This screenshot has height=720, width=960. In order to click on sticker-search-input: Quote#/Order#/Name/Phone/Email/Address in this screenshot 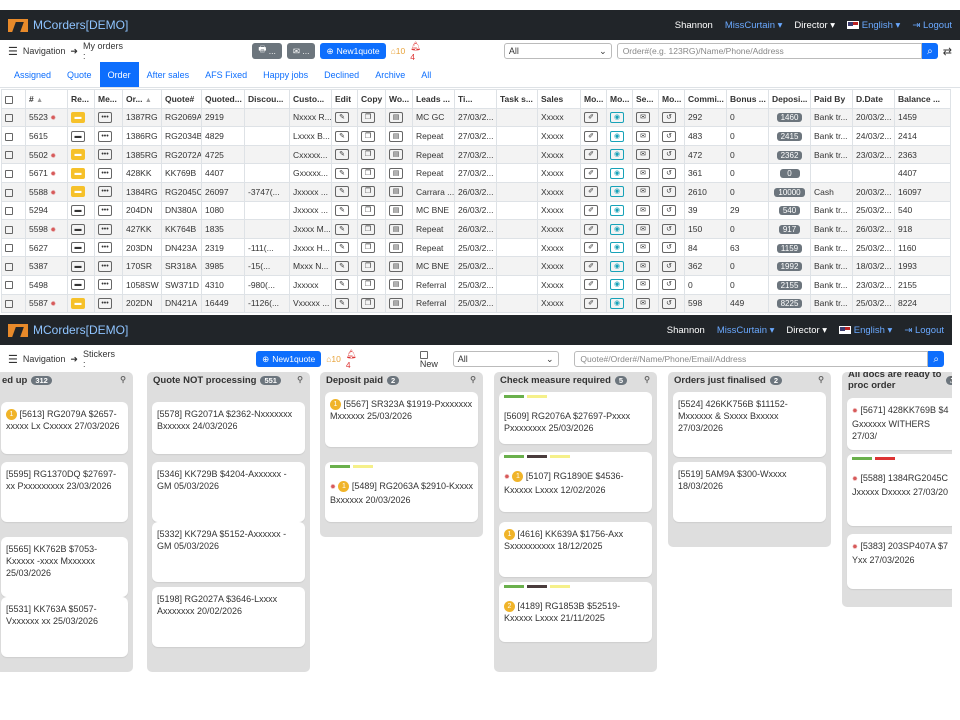, I will do `click(751, 359)`.